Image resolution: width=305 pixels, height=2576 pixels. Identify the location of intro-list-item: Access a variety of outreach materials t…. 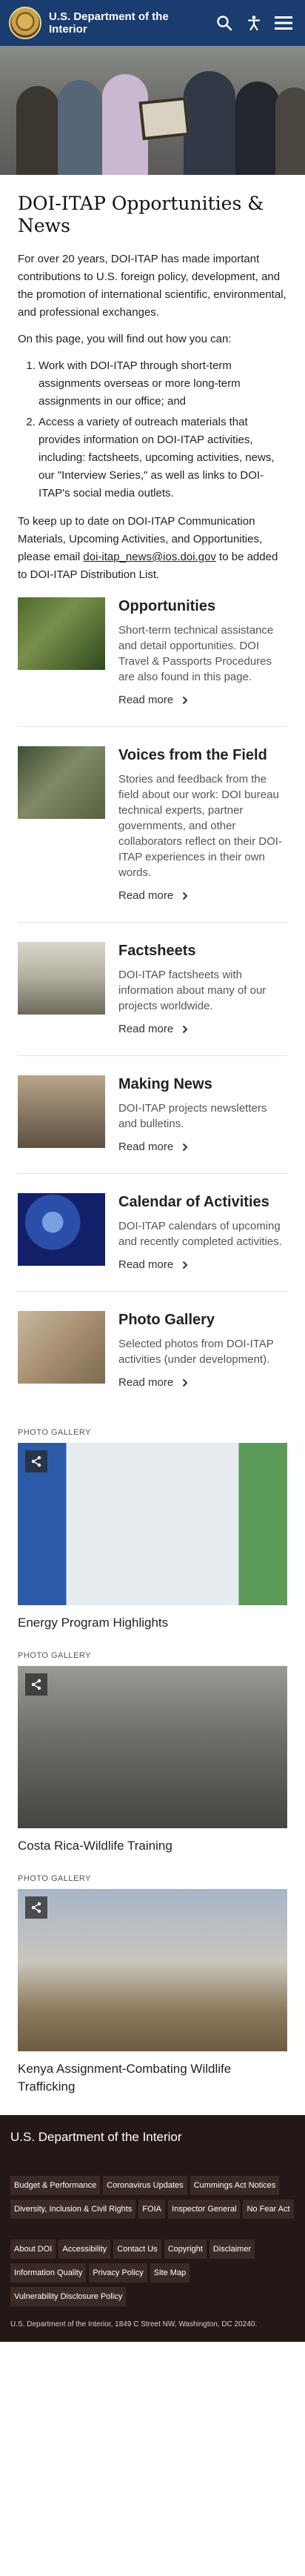
(162, 458).